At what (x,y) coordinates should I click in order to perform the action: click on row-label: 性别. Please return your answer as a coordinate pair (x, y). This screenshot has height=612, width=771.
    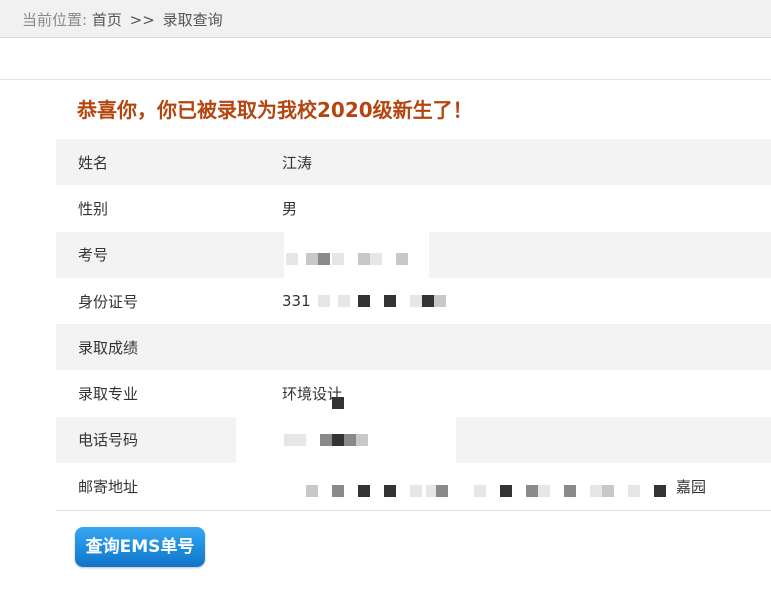
    Looking at the image, I should click on (93, 208).